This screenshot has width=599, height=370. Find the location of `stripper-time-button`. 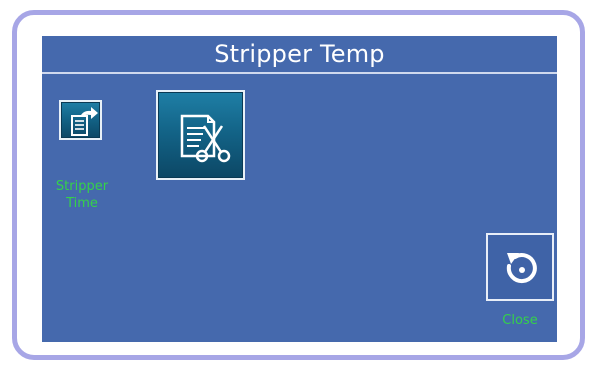

stripper-time-button is located at coordinates (80, 120).